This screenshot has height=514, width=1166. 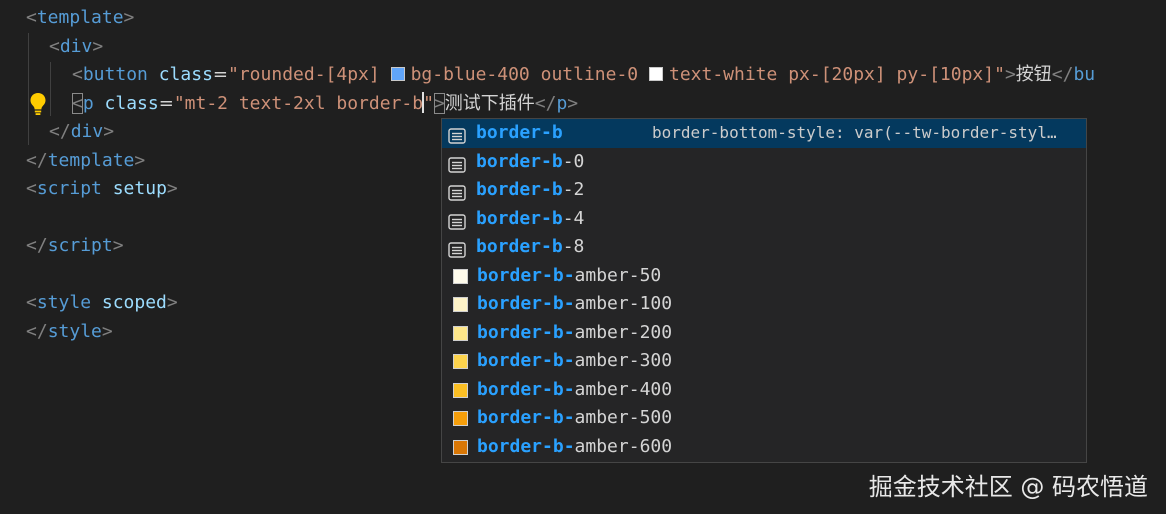 What do you see at coordinates (489, 103) in the screenshot?
I see `element-text: 测试下插件` at bounding box center [489, 103].